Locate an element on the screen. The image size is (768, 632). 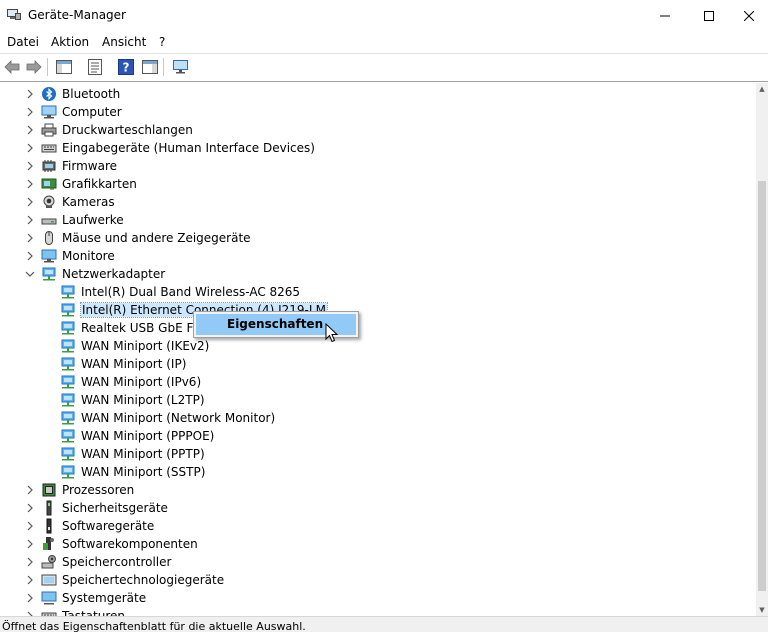
tree-category: Druckwarteschlangen is located at coordinates (378, 130).